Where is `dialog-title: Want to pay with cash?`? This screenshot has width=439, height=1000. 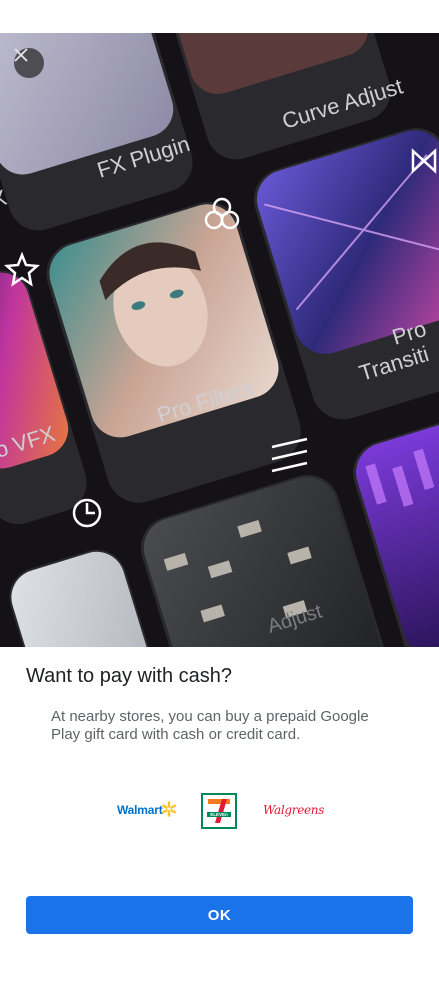
dialog-title: Want to pay with cash? is located at coordinates (129, 676).